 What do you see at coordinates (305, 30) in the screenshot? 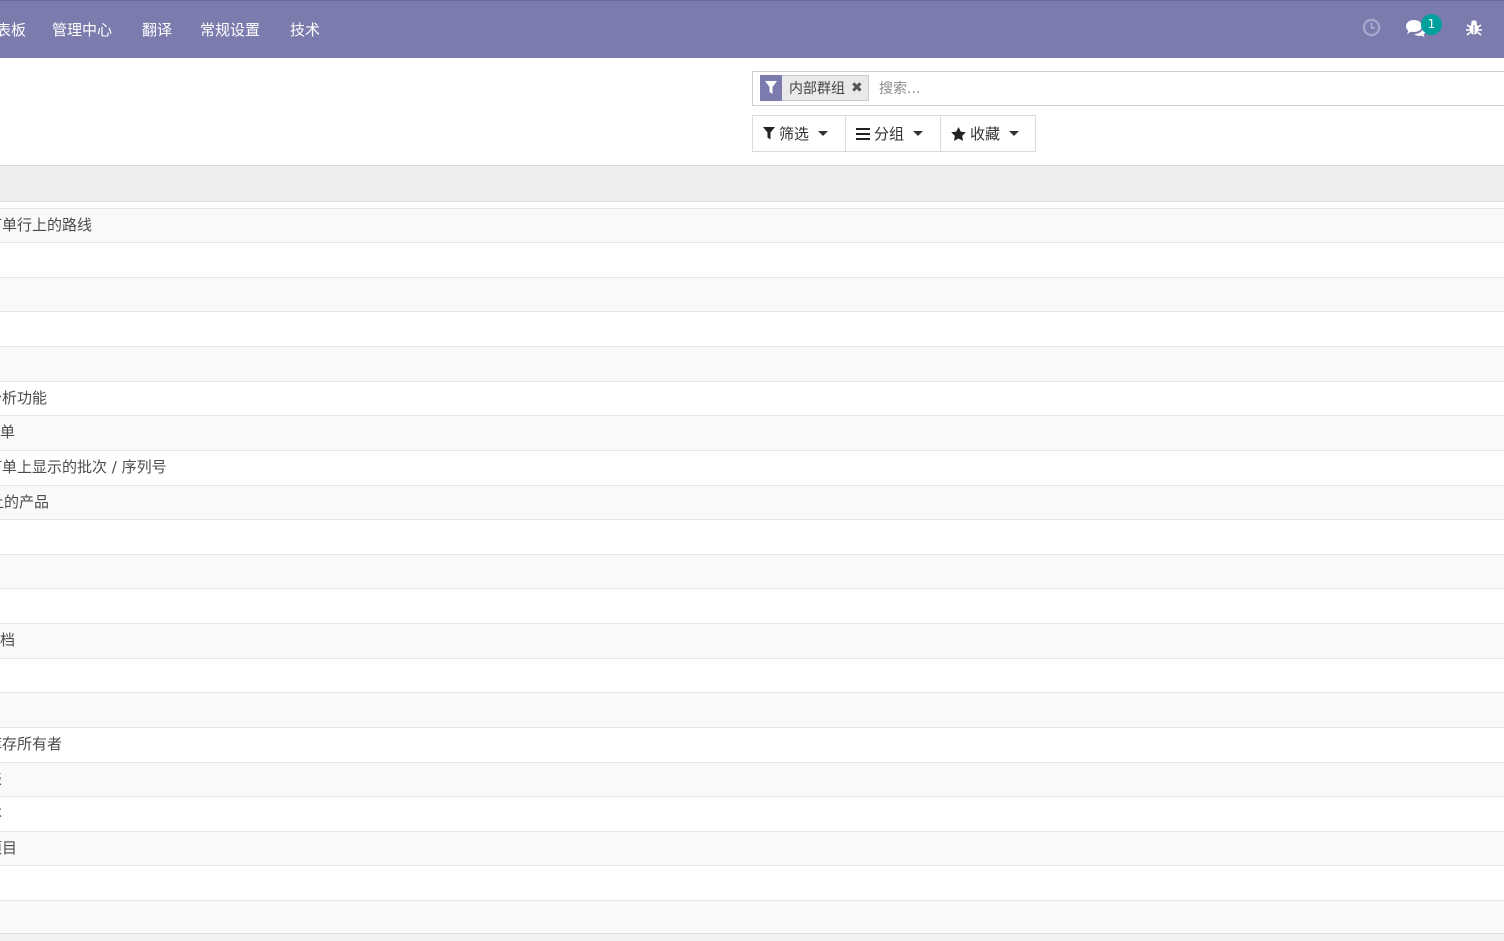
I see `menu-technical: 技术` at bounding box center [305, 30].